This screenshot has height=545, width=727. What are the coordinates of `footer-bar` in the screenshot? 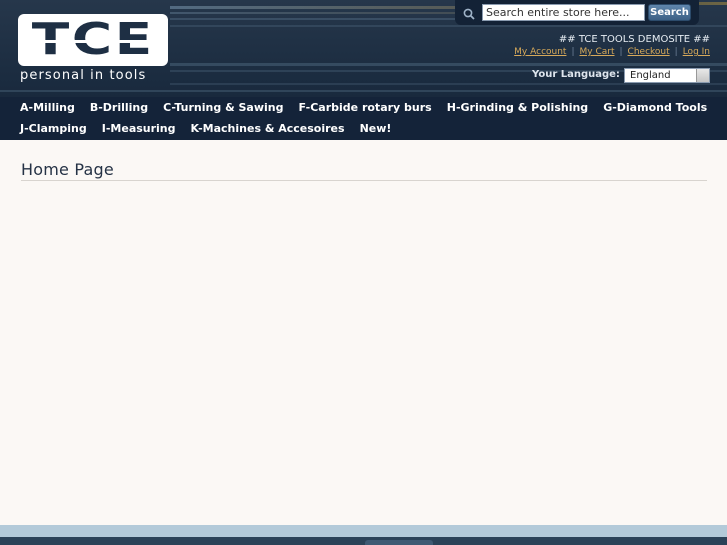 It's located at (363, 531).